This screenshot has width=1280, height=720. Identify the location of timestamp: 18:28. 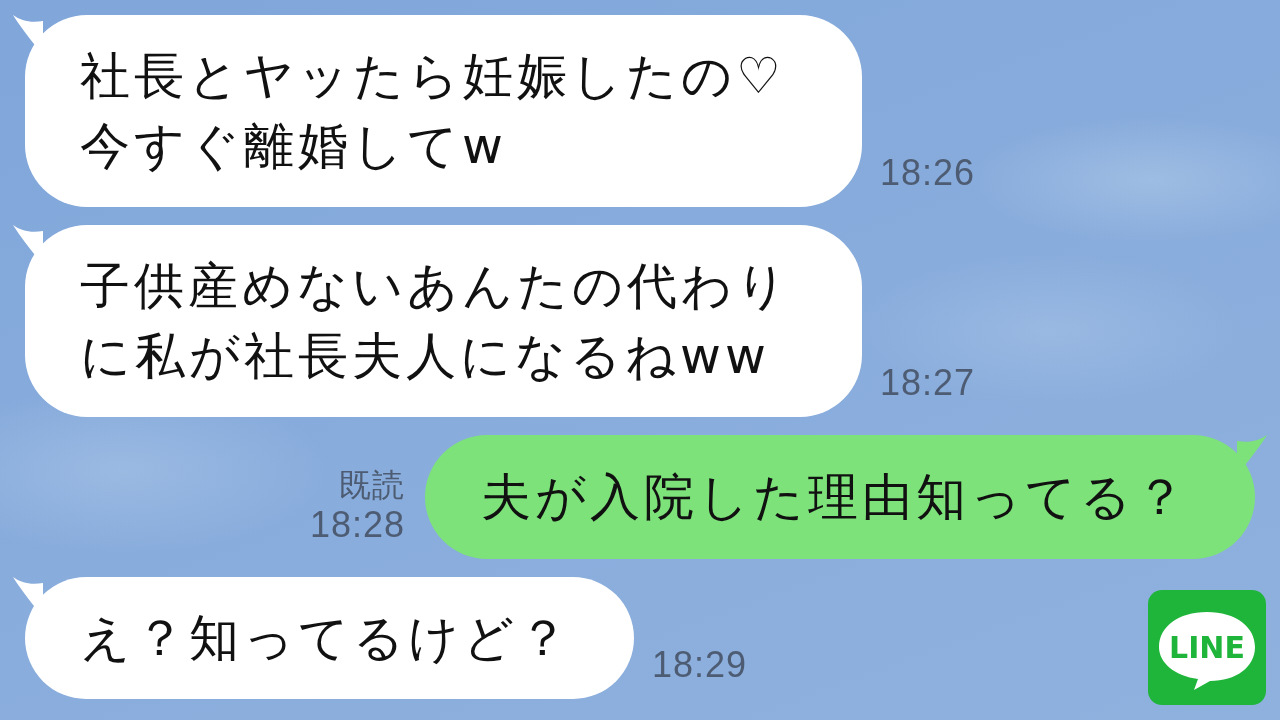
(357, 525).